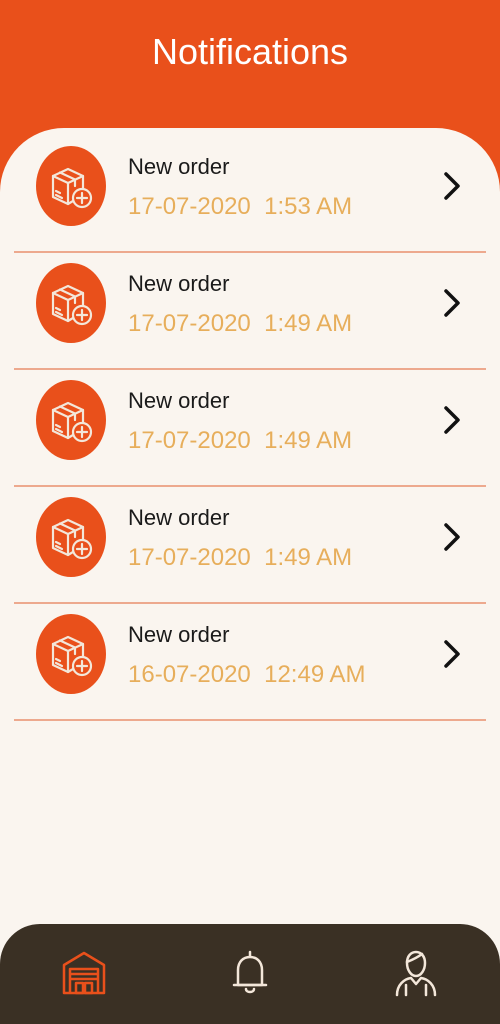 The height and width of the screenshot is (1024, 500). I want to click on nav-home-button, so click(84, 974).